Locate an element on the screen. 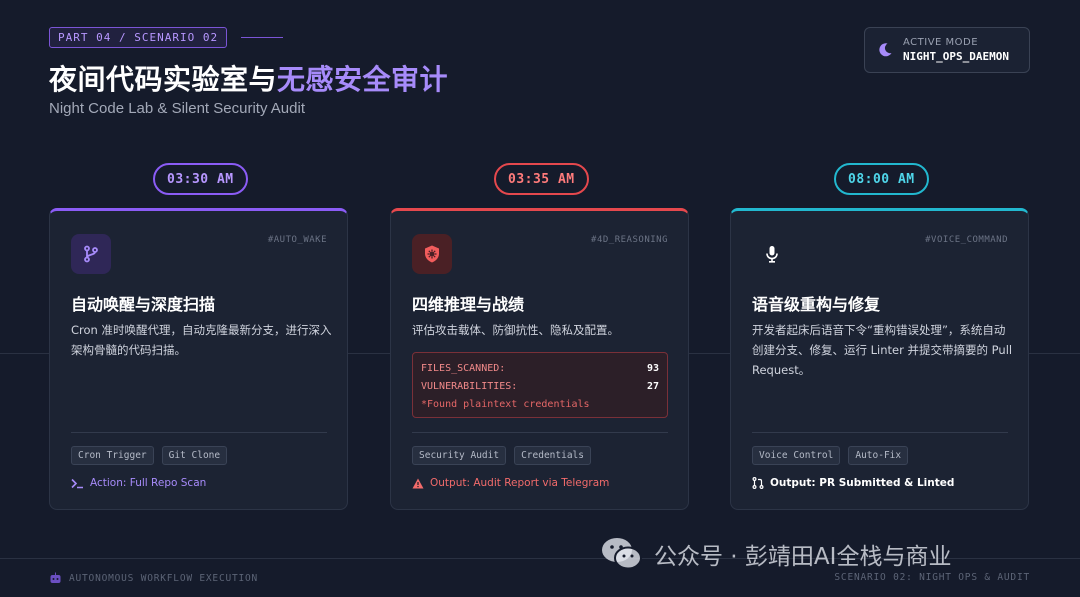 This screenshot has width=1080, height=597. stat-vuln-row: VULNERABILITIES: 27 is located at coordinates (540, 387).